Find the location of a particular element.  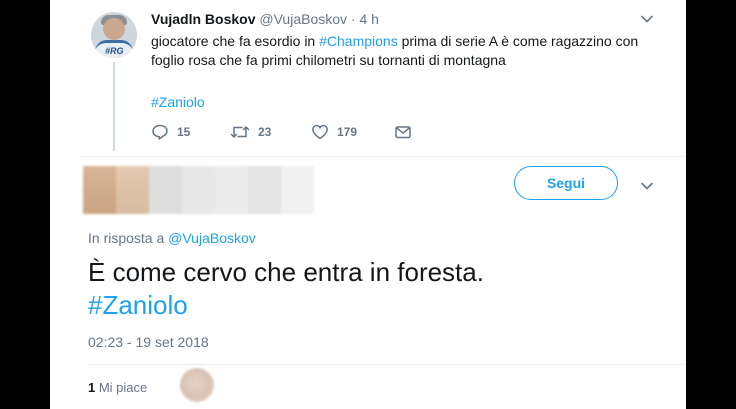

reply-to-handle-link: @VujaBoskov is located at coordinates (212, 238).